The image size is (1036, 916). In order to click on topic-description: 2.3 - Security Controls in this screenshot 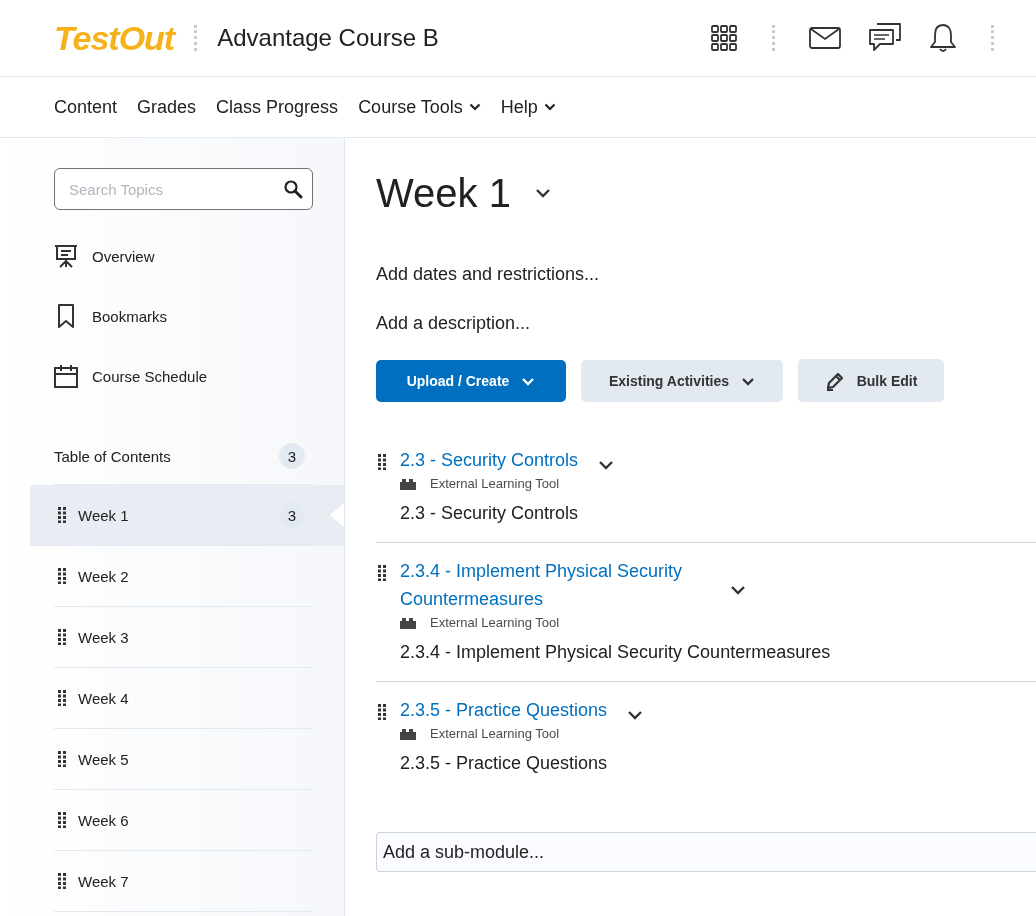, I will do `click(490, 513)`.